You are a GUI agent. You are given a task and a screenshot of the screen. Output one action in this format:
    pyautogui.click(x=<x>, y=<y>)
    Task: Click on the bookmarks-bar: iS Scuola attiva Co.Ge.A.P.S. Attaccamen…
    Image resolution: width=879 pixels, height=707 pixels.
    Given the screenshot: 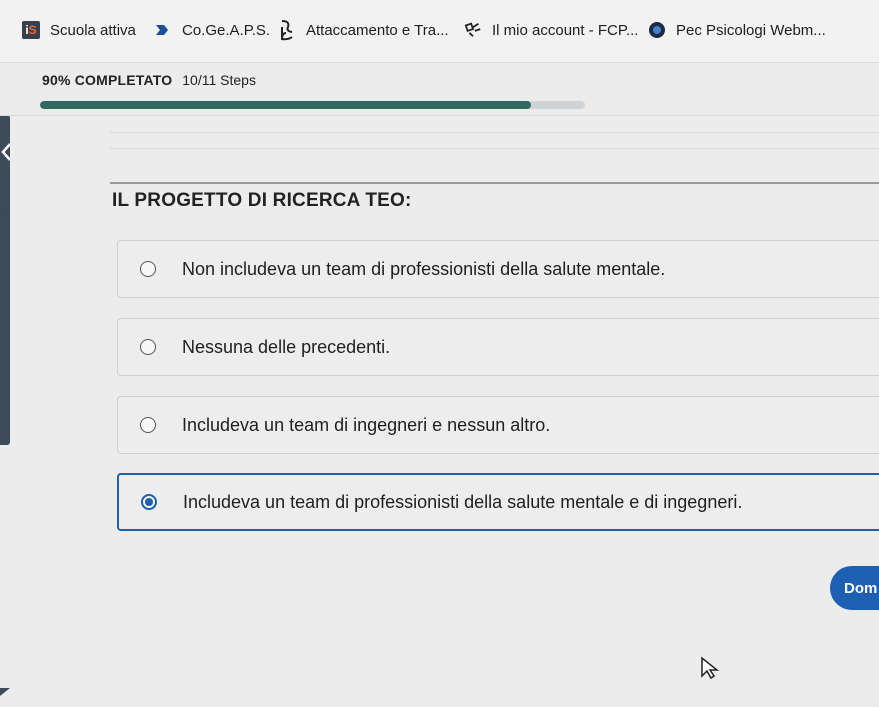 What is the action you would take?
    pyautogui.click(x=439, y=31)
    